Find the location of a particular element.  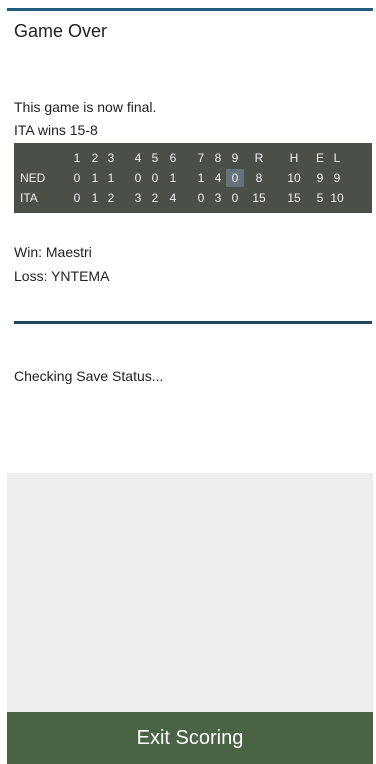

linescore-row-ned: NED 0 1 1 0 0 1 1 4 0 8 10 9 9 is located at coordinates (193, 178).